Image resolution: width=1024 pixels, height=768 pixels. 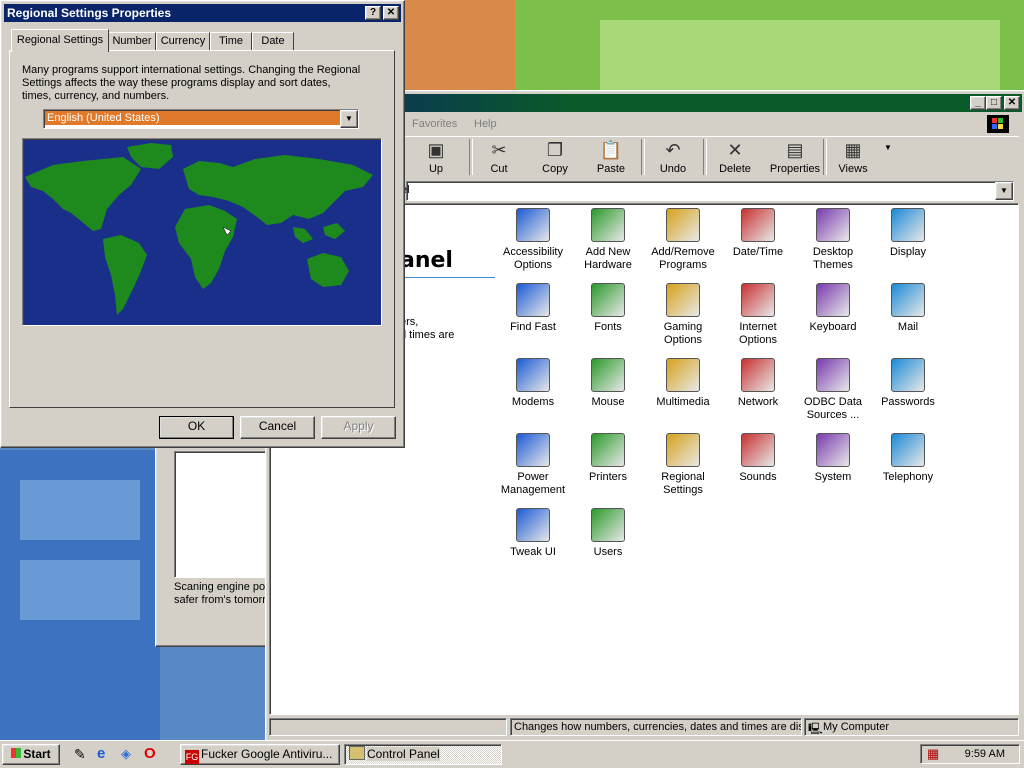 I want to click on control-panel-item: Passwords, so click(x=908, y=383).